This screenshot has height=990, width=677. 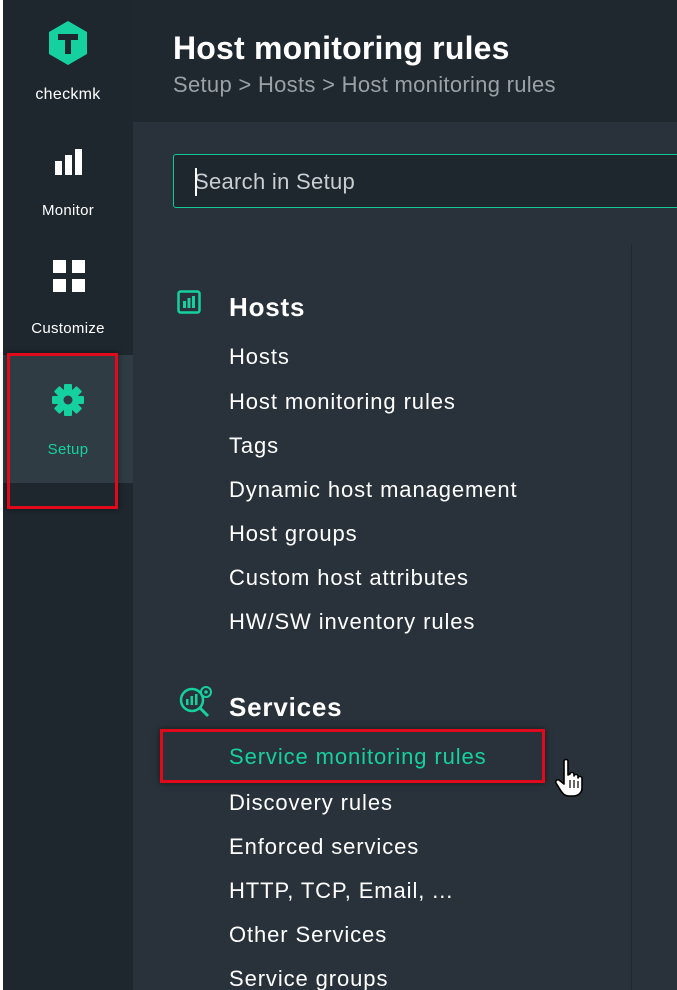 I want to click on hosts-chart-icon, so click(x=189, y=304).